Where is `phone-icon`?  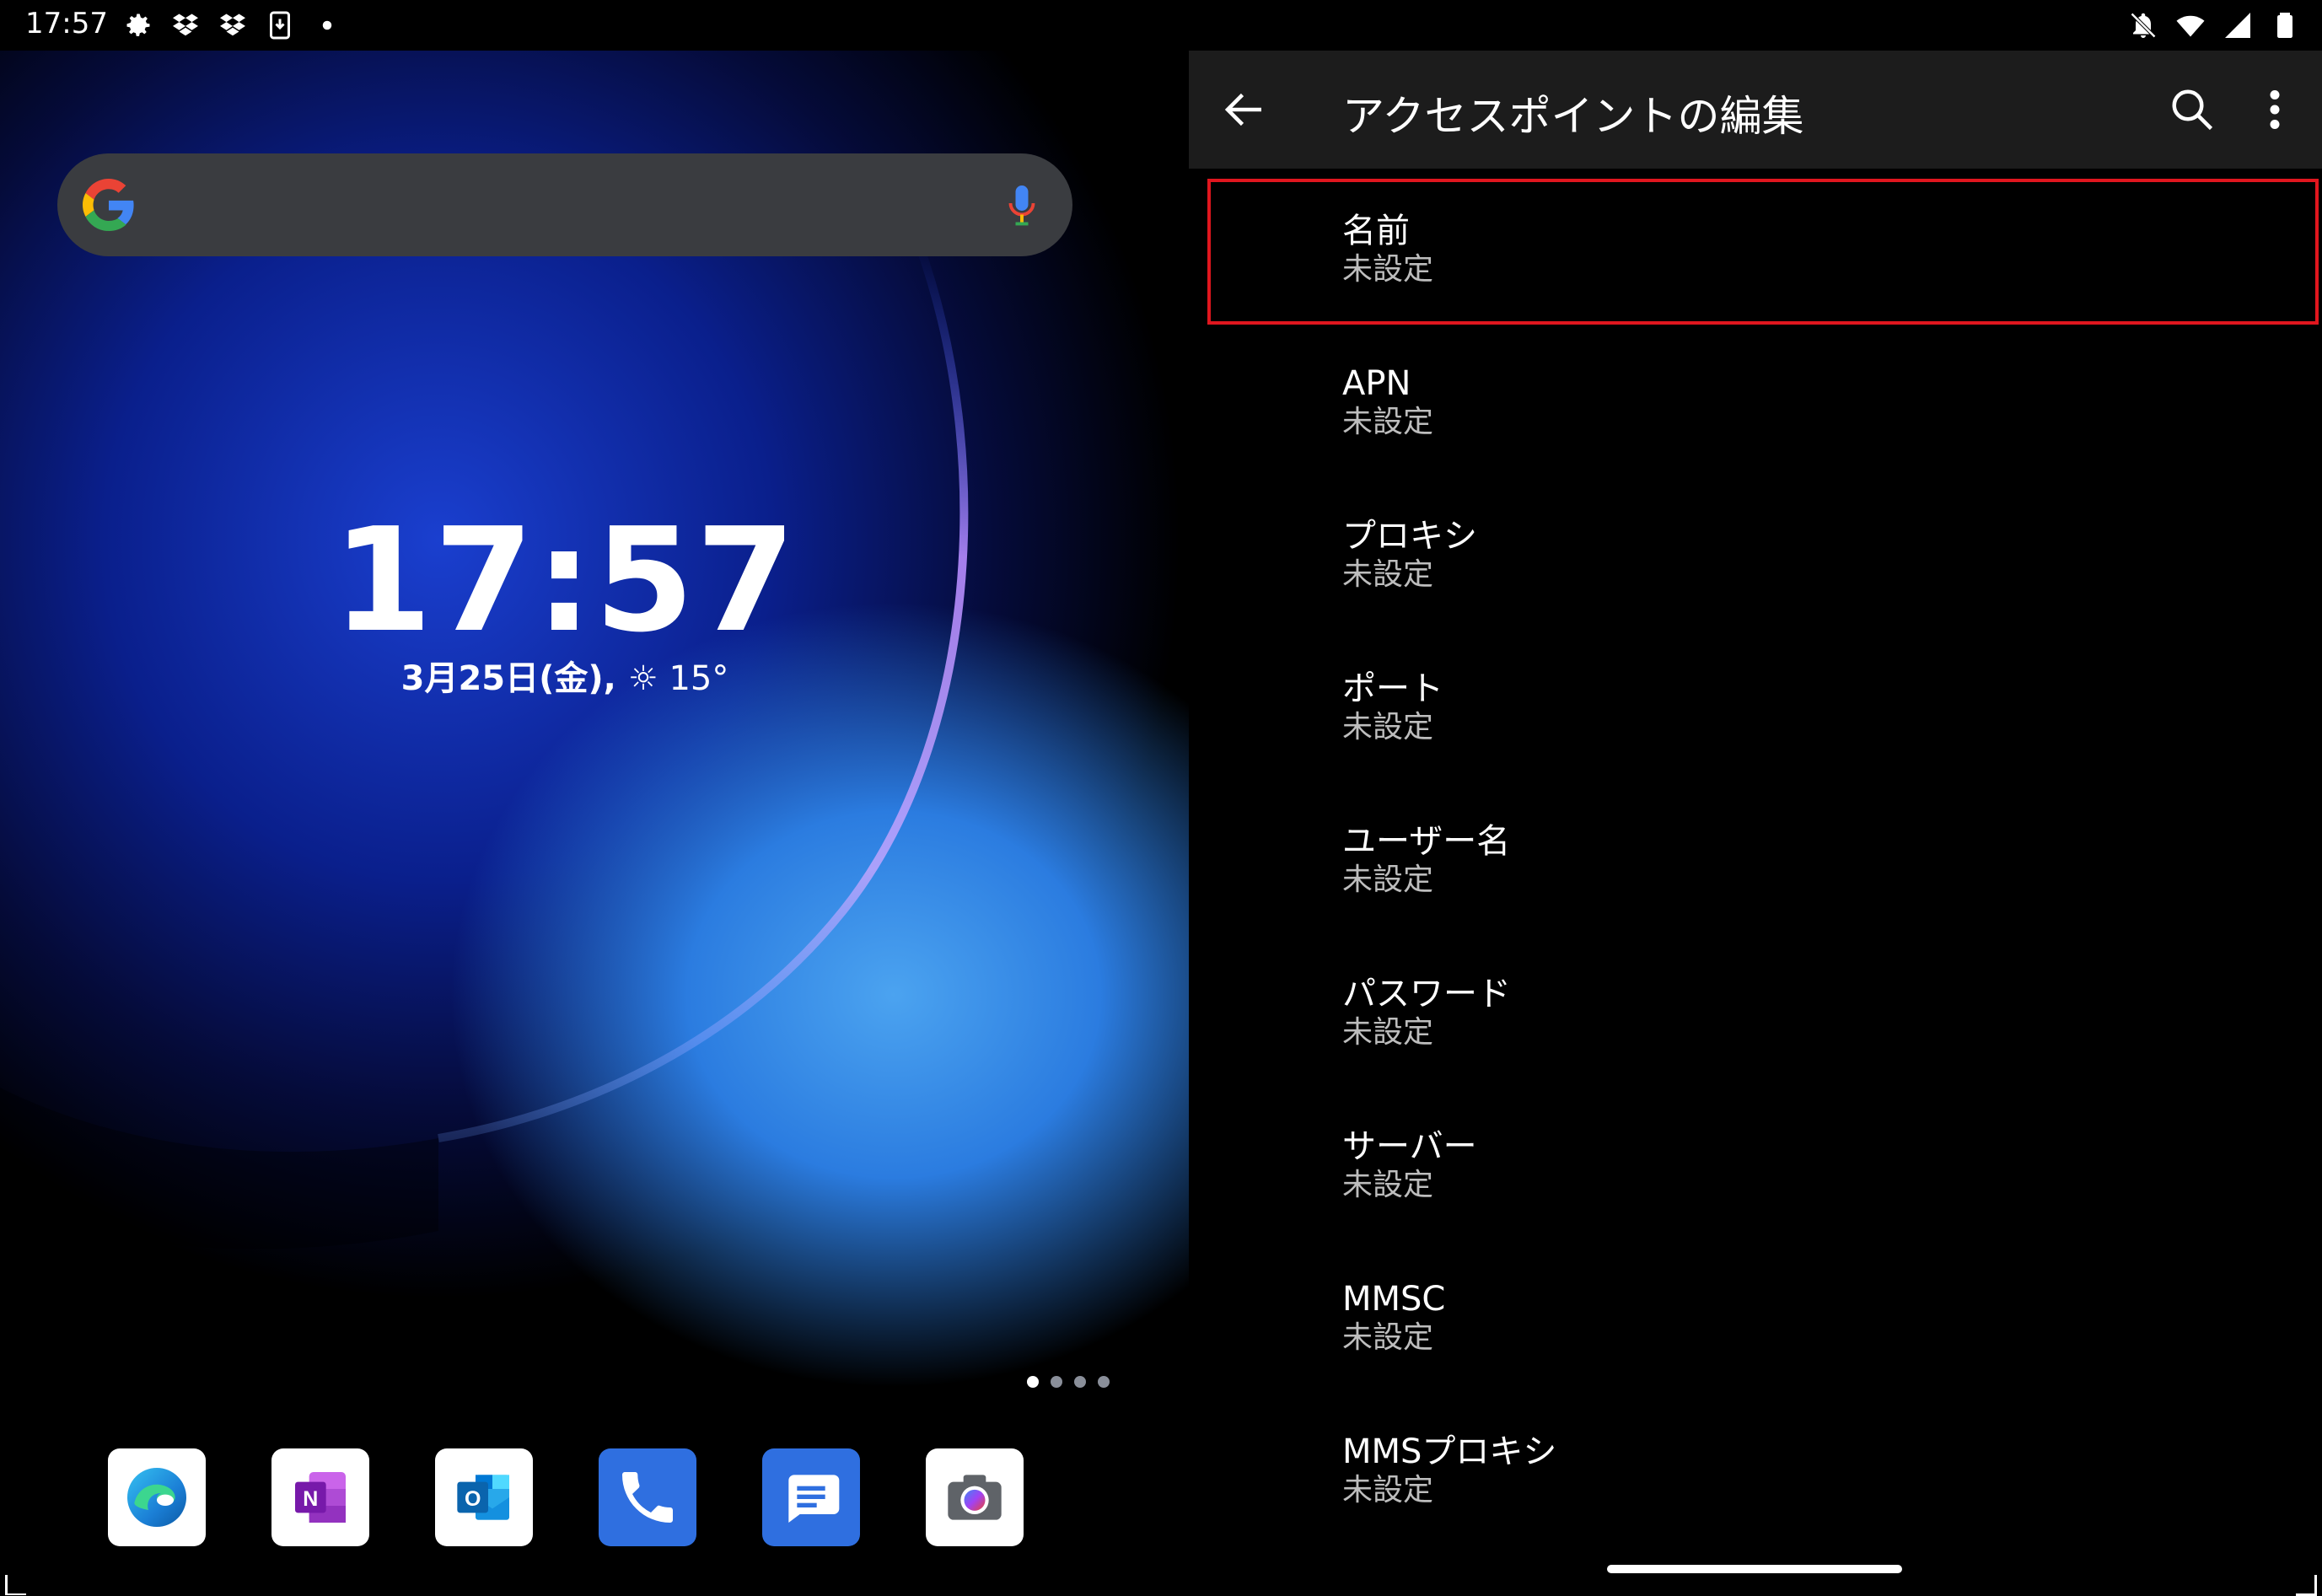 phone-icon is located at coordinates (648, 1497).